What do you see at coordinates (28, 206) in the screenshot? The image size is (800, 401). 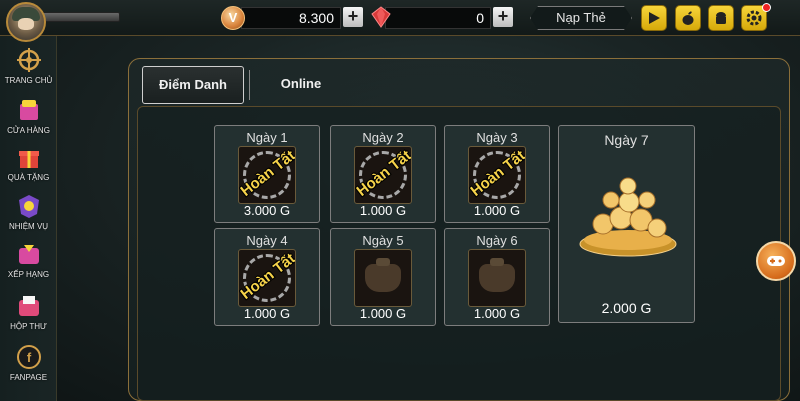 I see `mission-icon` at bounding box center [28, 206].